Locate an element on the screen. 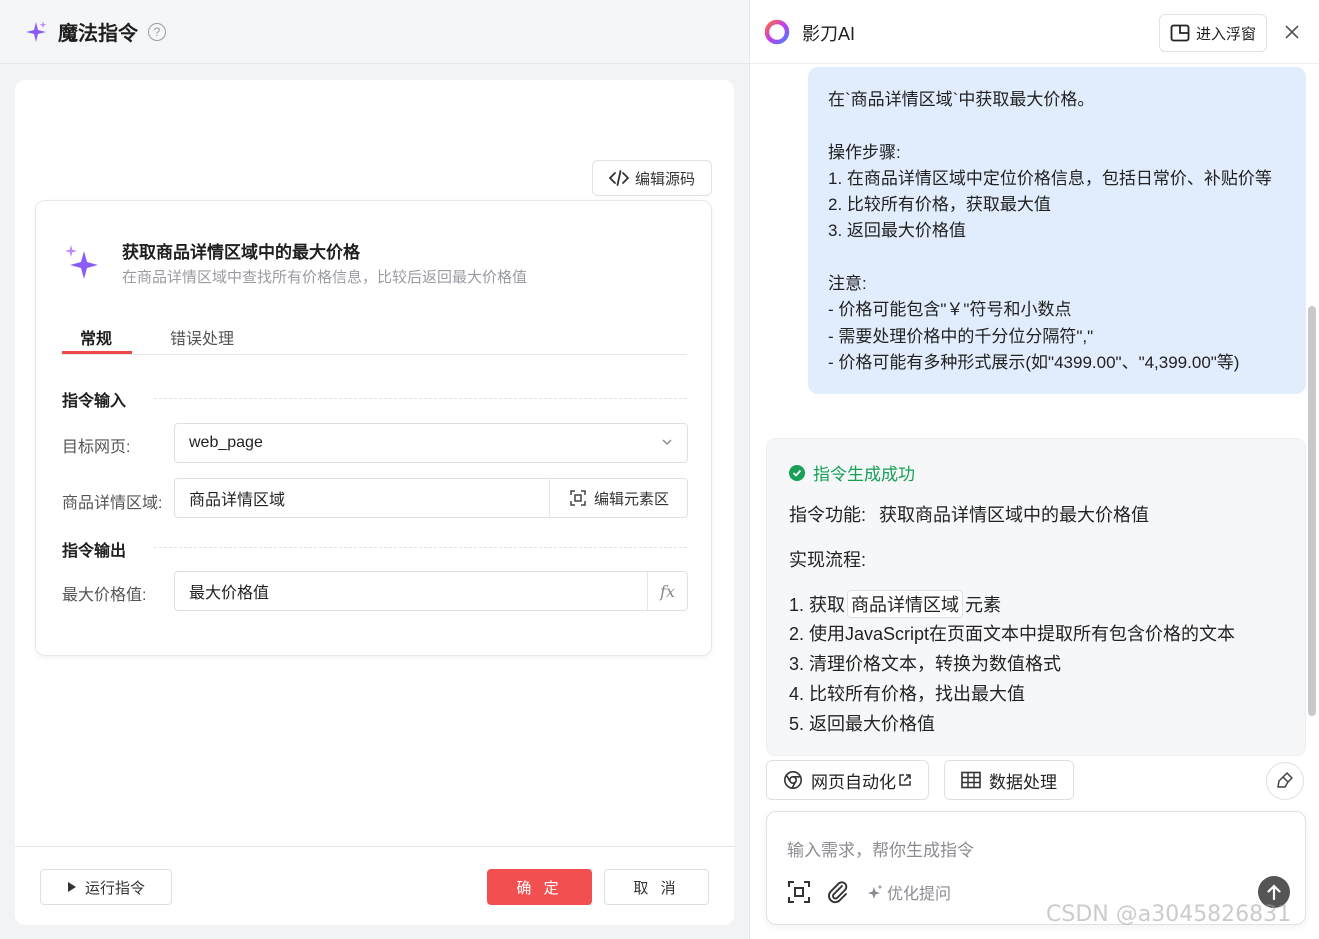 Image resolution: width=1319 pixels, height=939 pixels. editor-footer: 运行指令 确 定 取 消 is located at coordinates (374, 885).